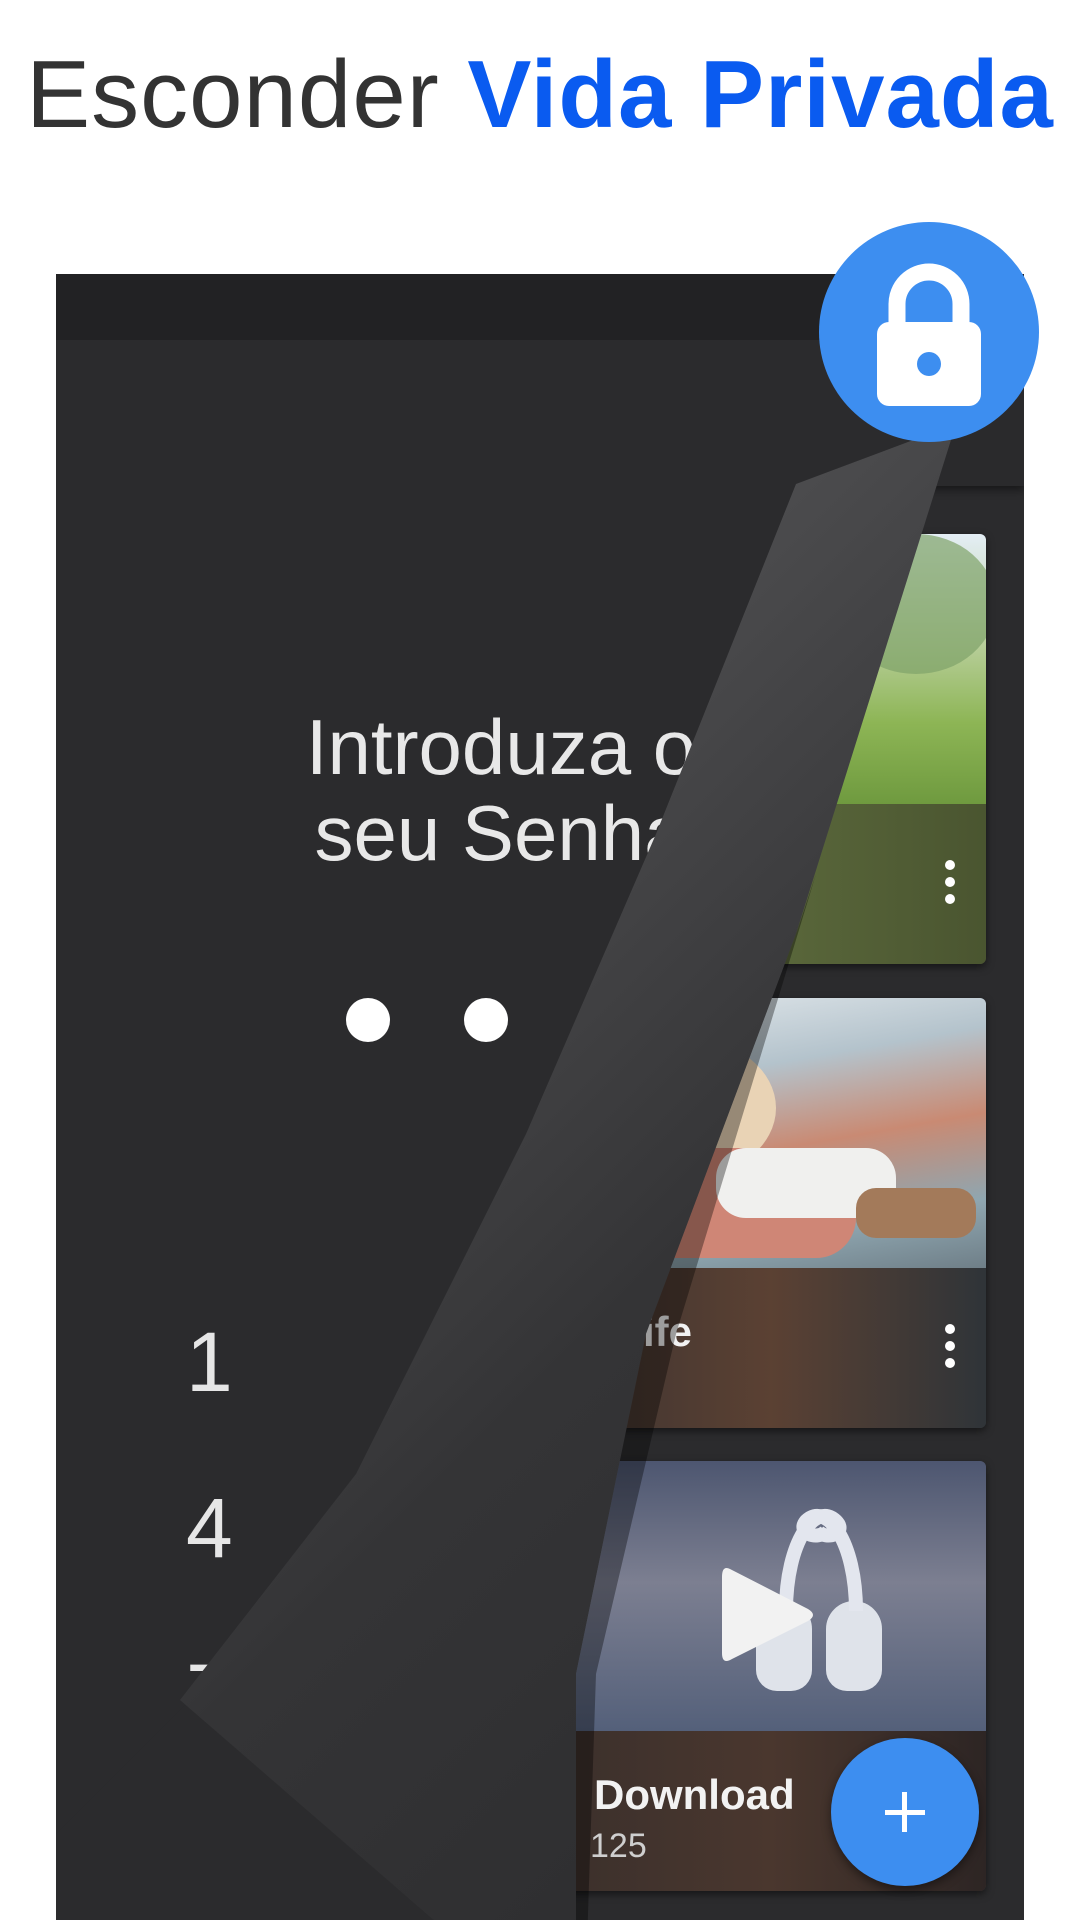 This screenshot has width=1080, height=1920. I want to click on album-name: Download, so click(694, 1794).